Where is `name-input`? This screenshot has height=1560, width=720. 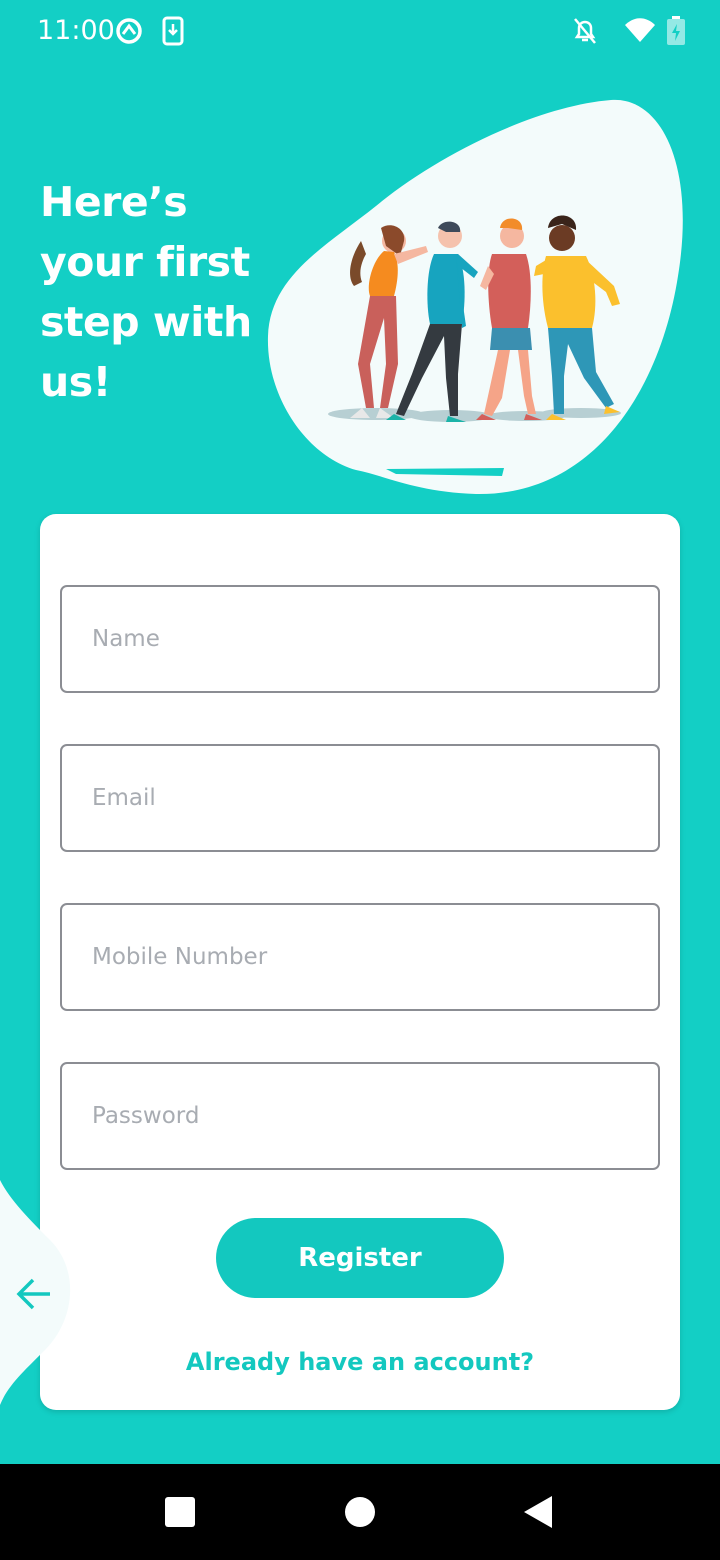 name-input is located at coordinates (360, 639).